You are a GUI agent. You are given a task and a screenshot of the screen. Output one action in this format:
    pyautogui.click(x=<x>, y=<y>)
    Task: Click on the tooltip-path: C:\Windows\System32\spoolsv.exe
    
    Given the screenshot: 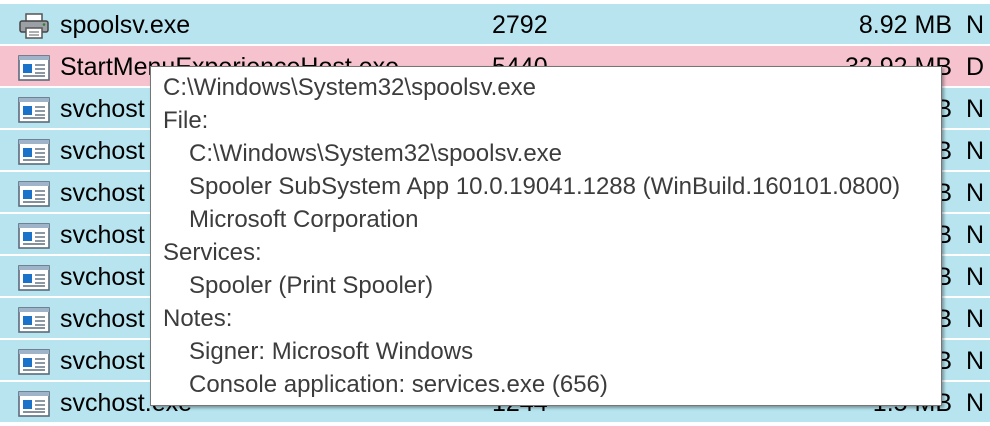 What is the action you would take?
    pyautogui.click(x=350, y=87)
    